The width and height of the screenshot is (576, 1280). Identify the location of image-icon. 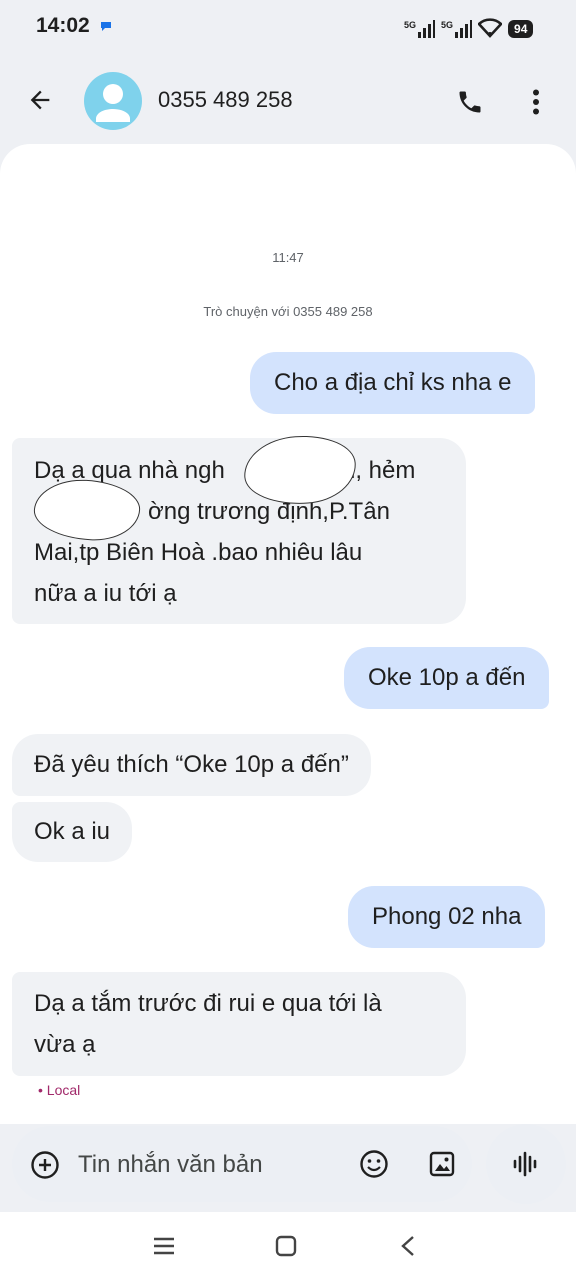
(442, 1164).